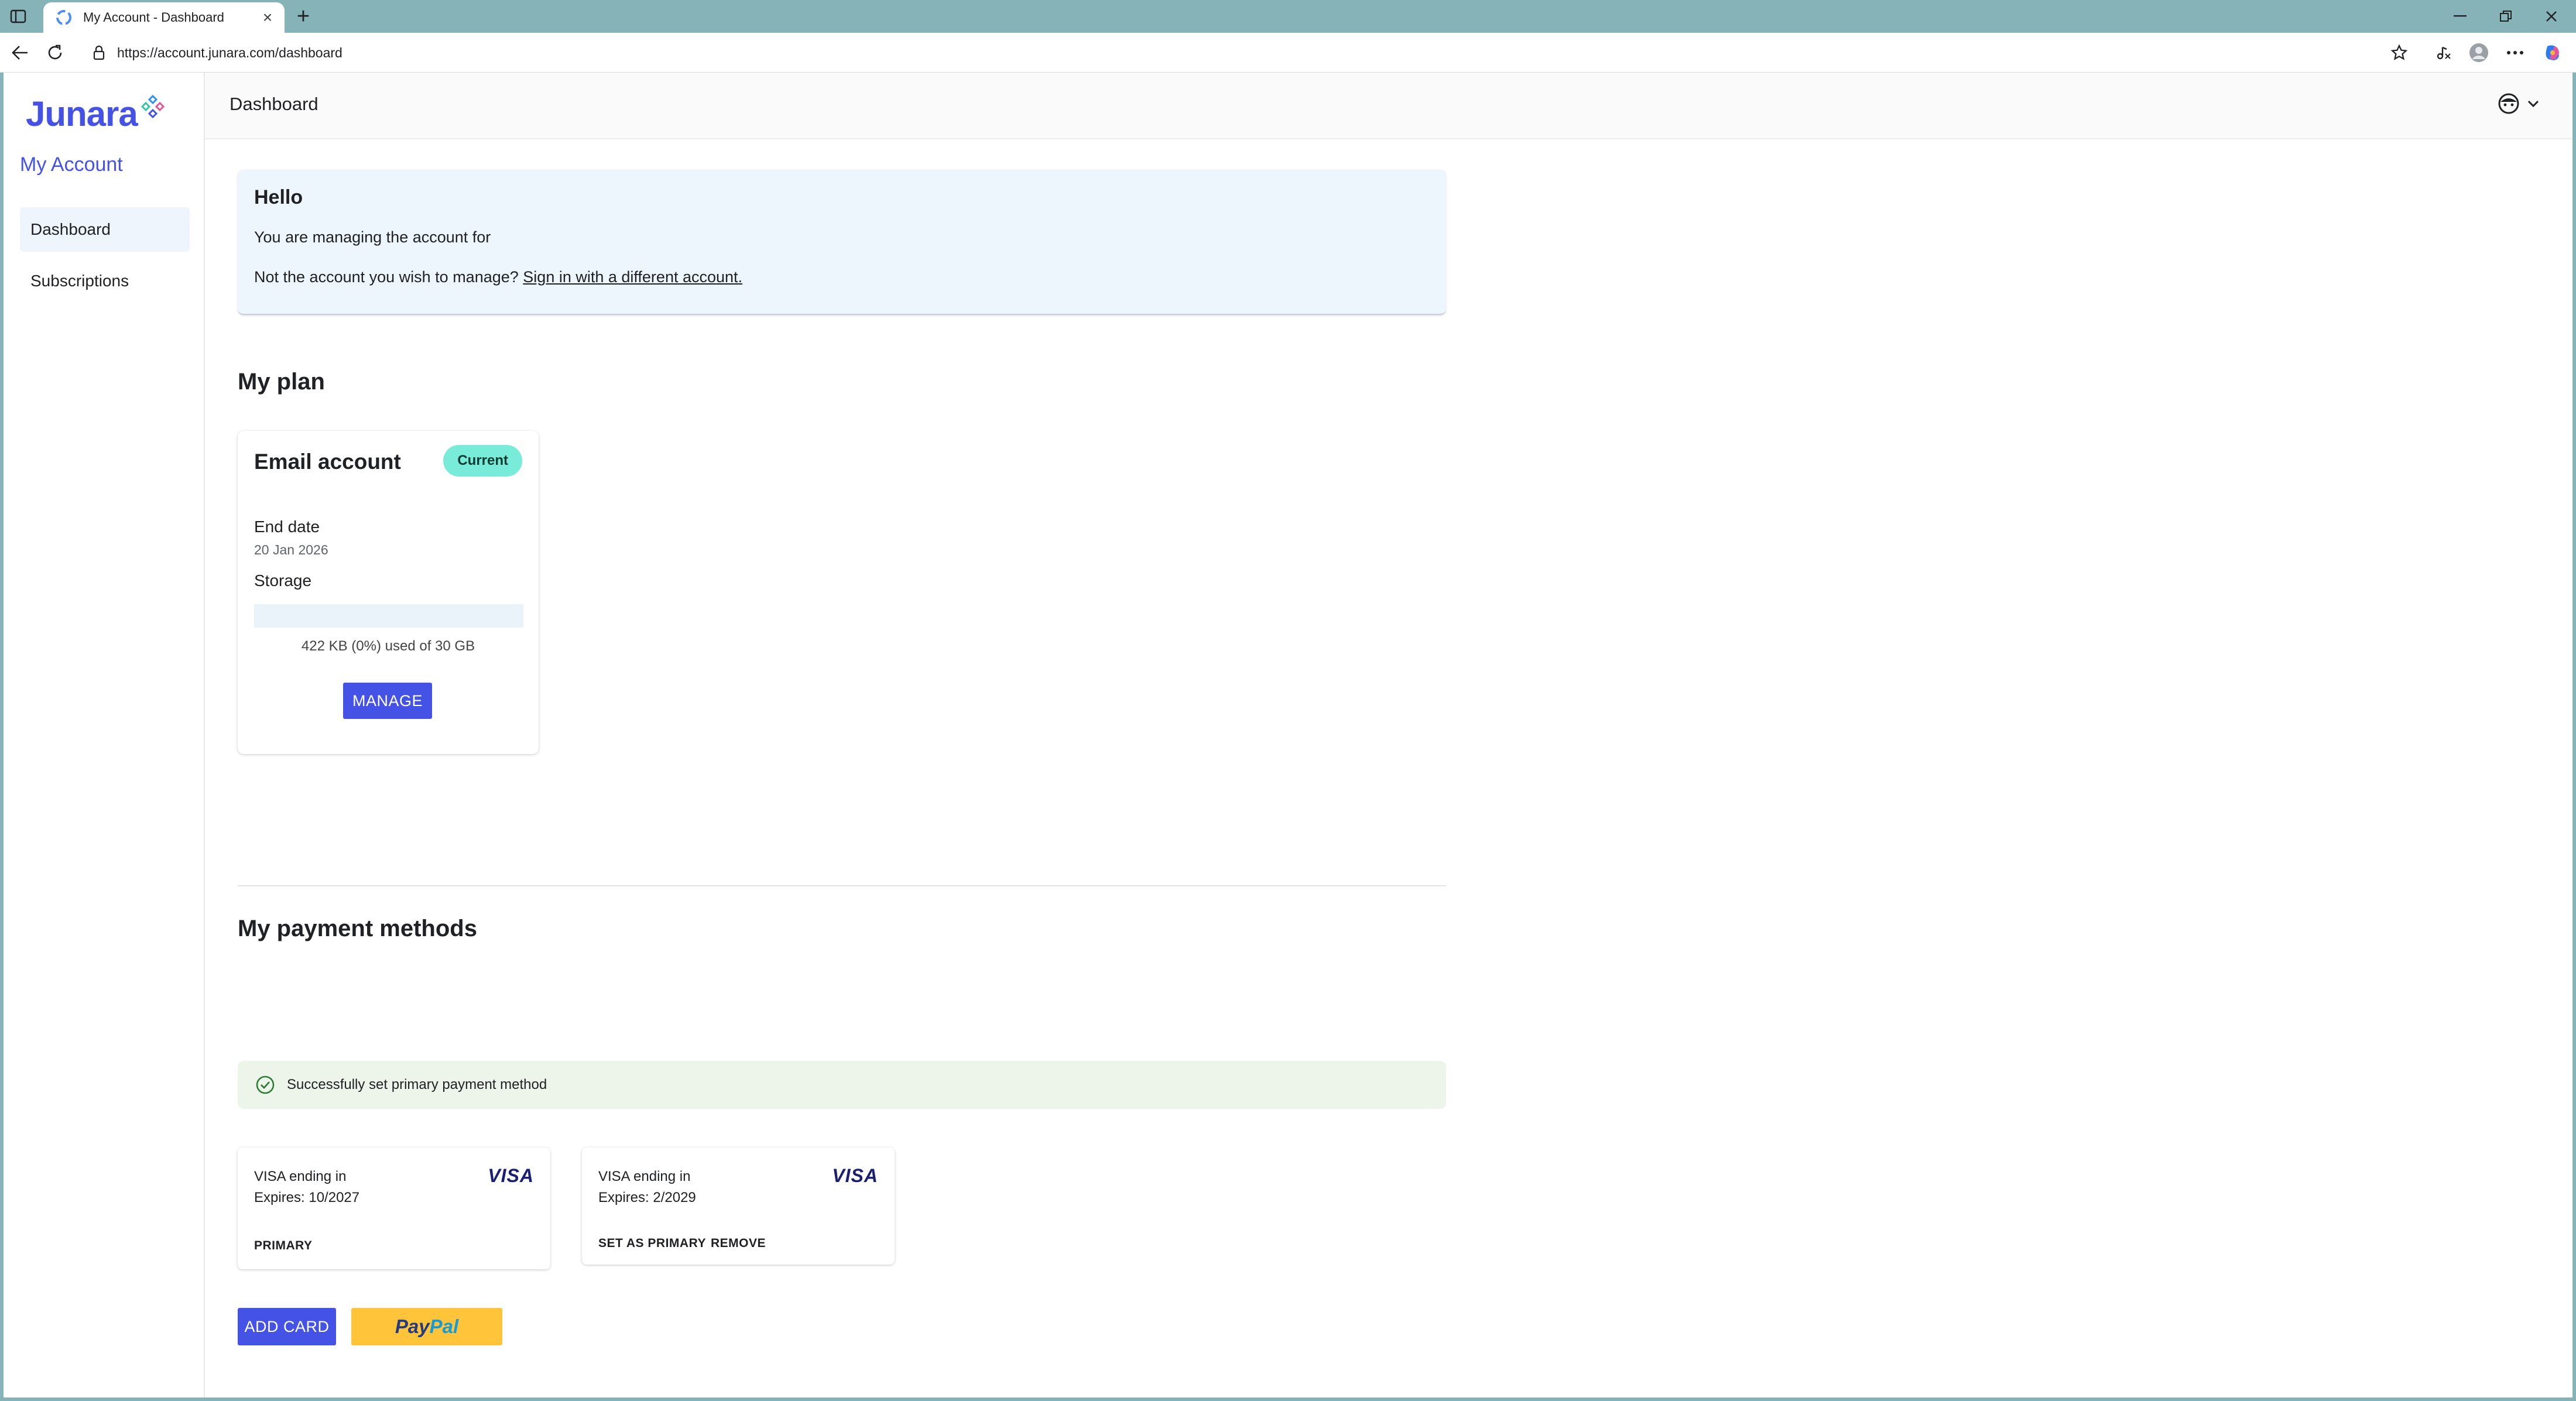  What do you see at coordinates (2551, 17) in the screenshot?
I see `close-window-icon` at bounding box center [2551, 17].